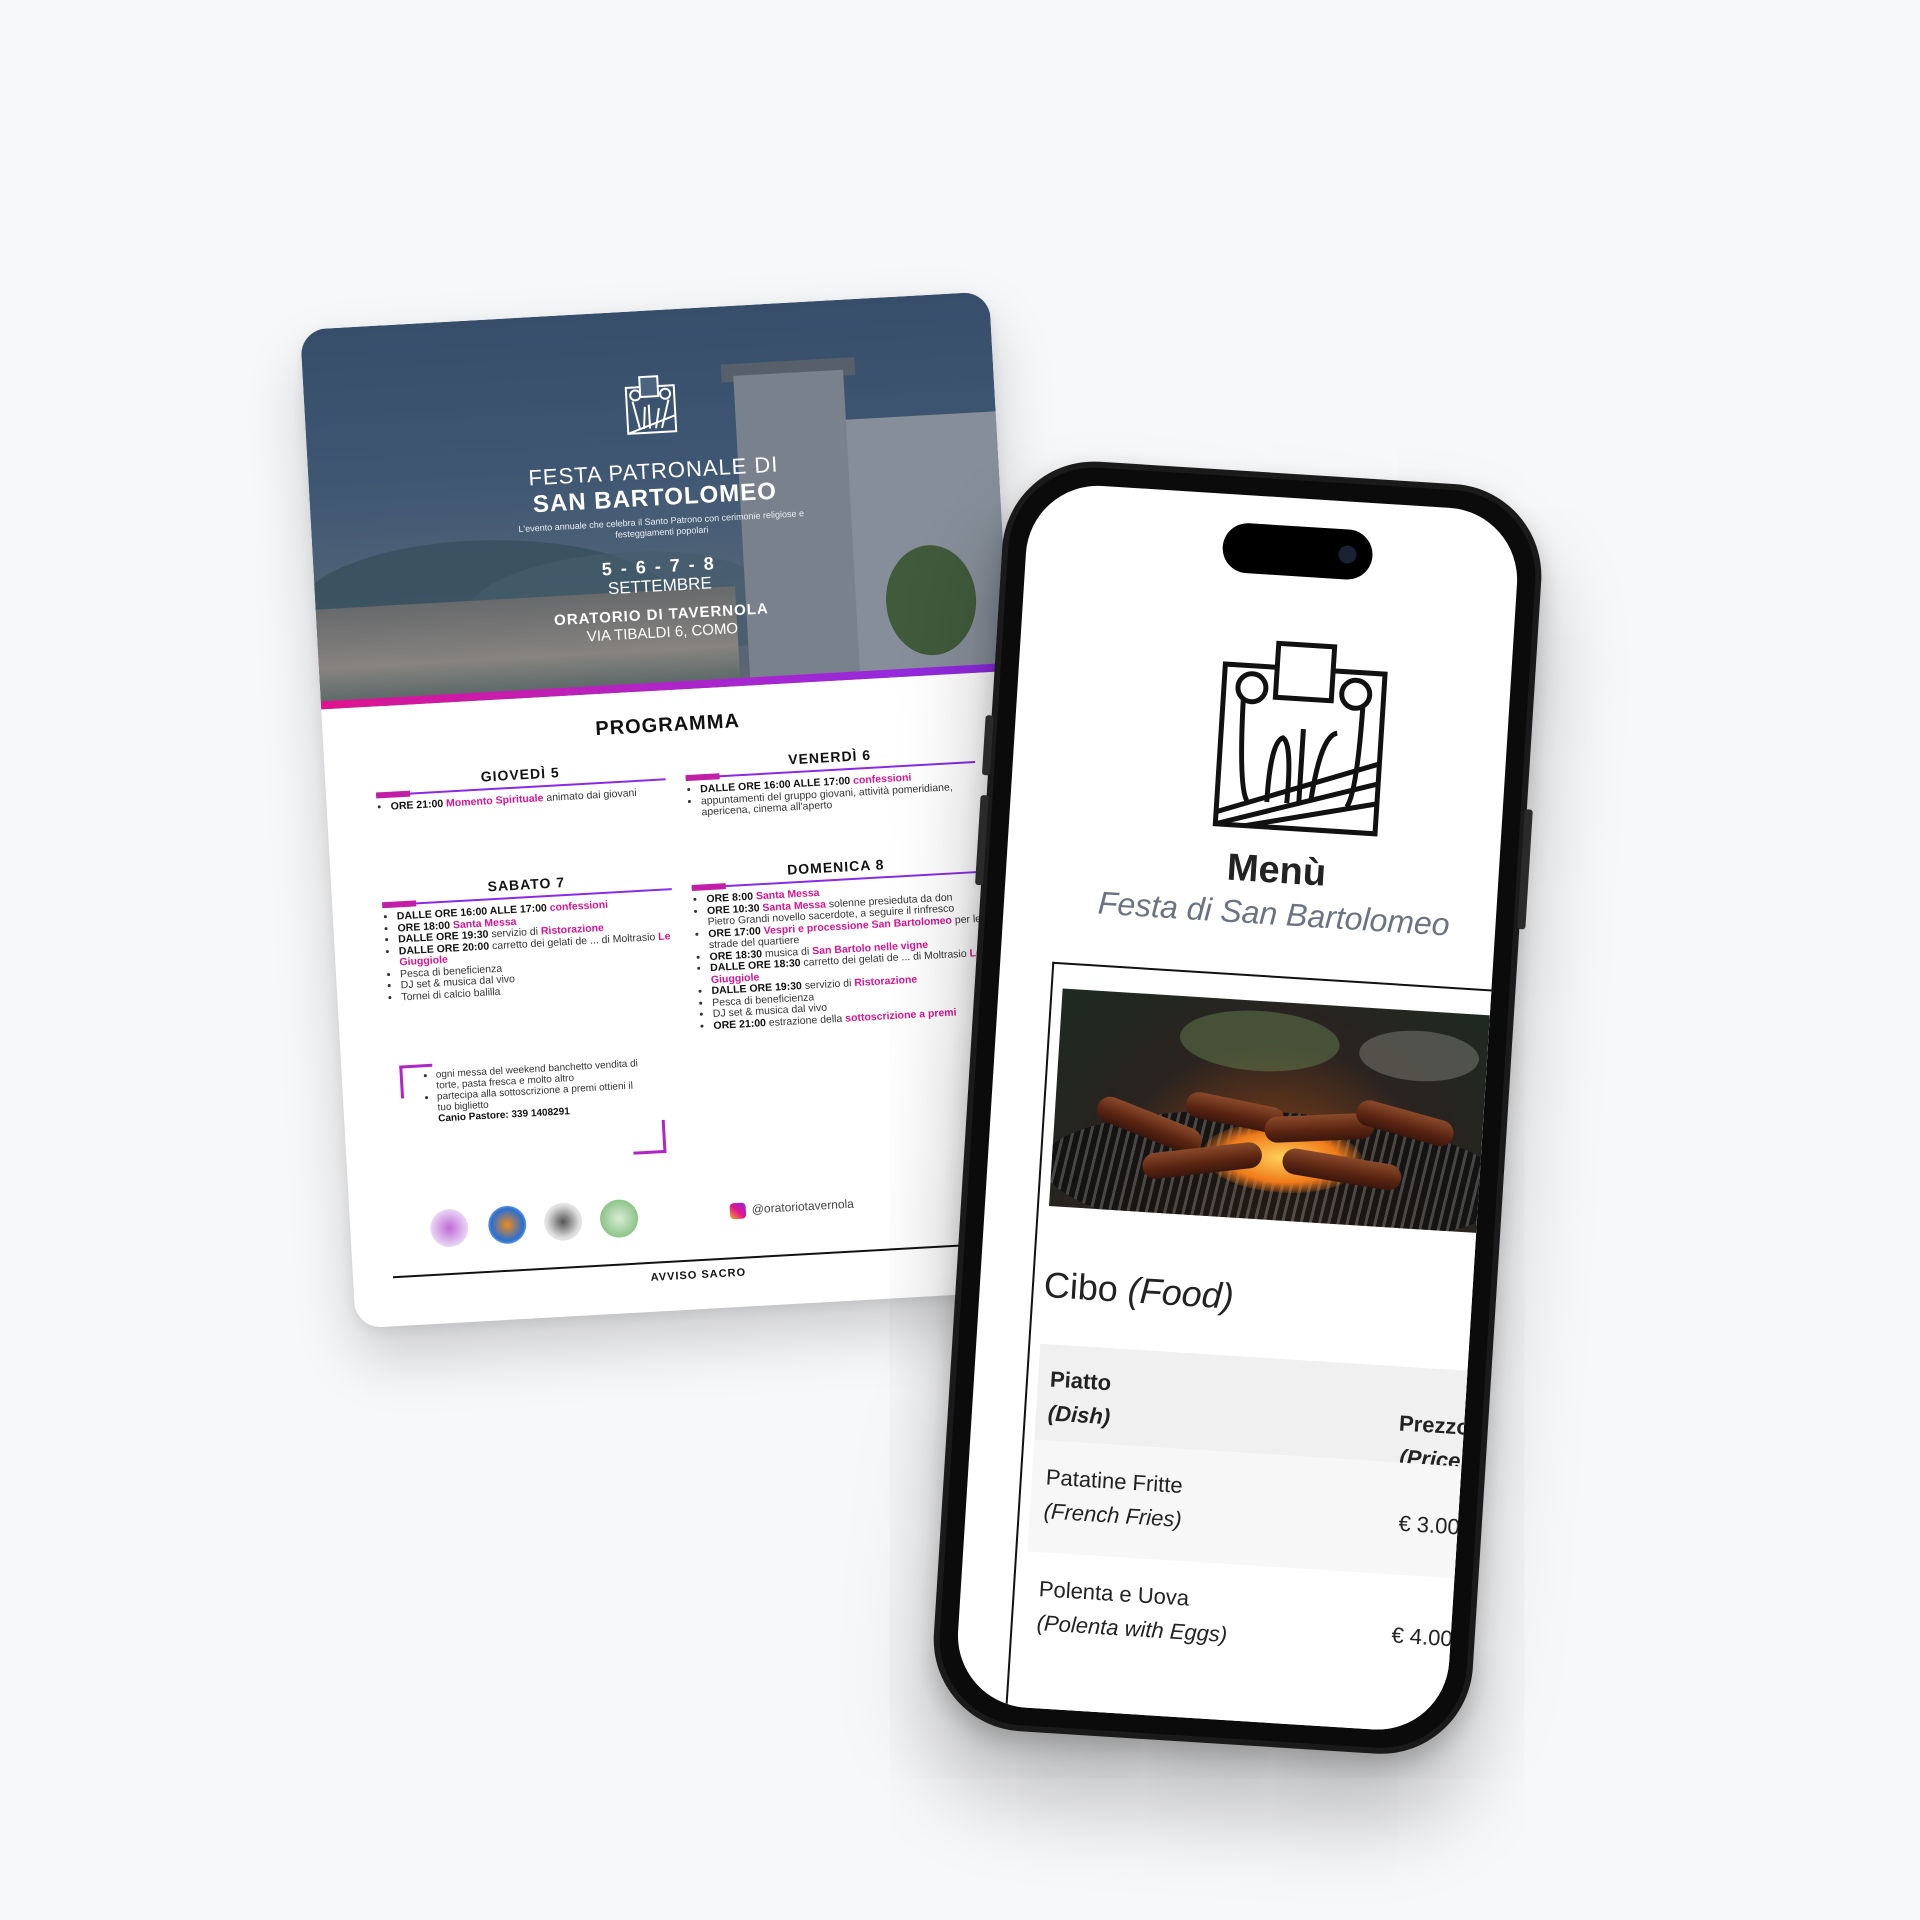  Describe the element at coordinates (1079, 1398) in the screenshot. I see `column-dish: Piatto (Dish)` at that location.